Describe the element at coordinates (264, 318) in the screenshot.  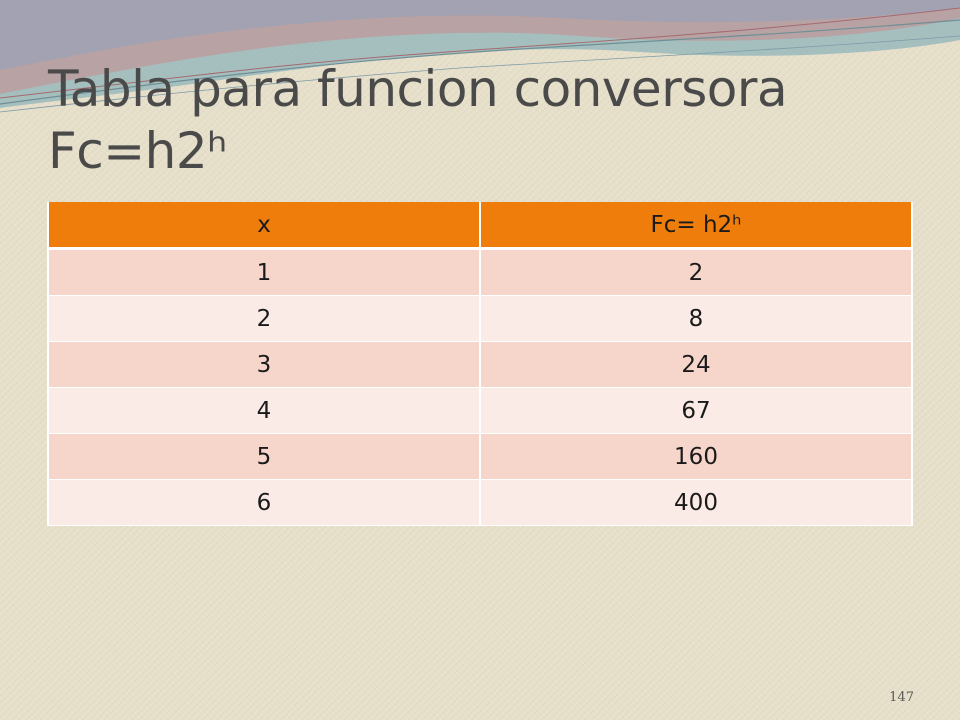
I see `cell-x: 2` at that location.